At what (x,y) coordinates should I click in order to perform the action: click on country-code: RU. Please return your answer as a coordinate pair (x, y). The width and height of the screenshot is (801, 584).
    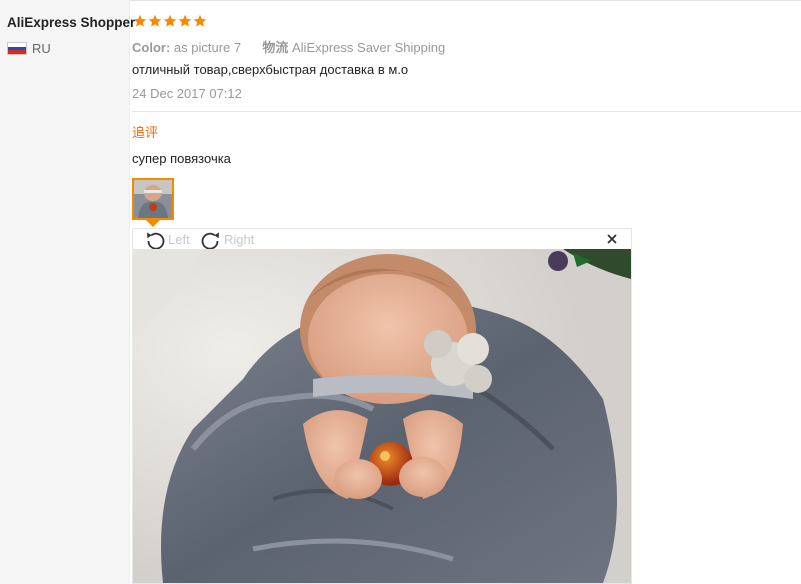
    Looking at the image, I should click on (41, 48).